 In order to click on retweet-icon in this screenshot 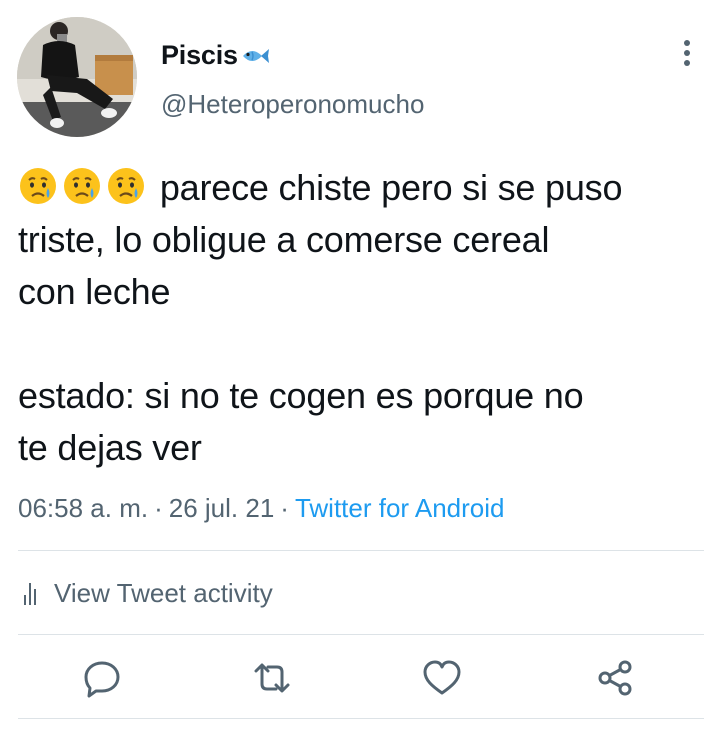, I will do `click(272, 678)`.